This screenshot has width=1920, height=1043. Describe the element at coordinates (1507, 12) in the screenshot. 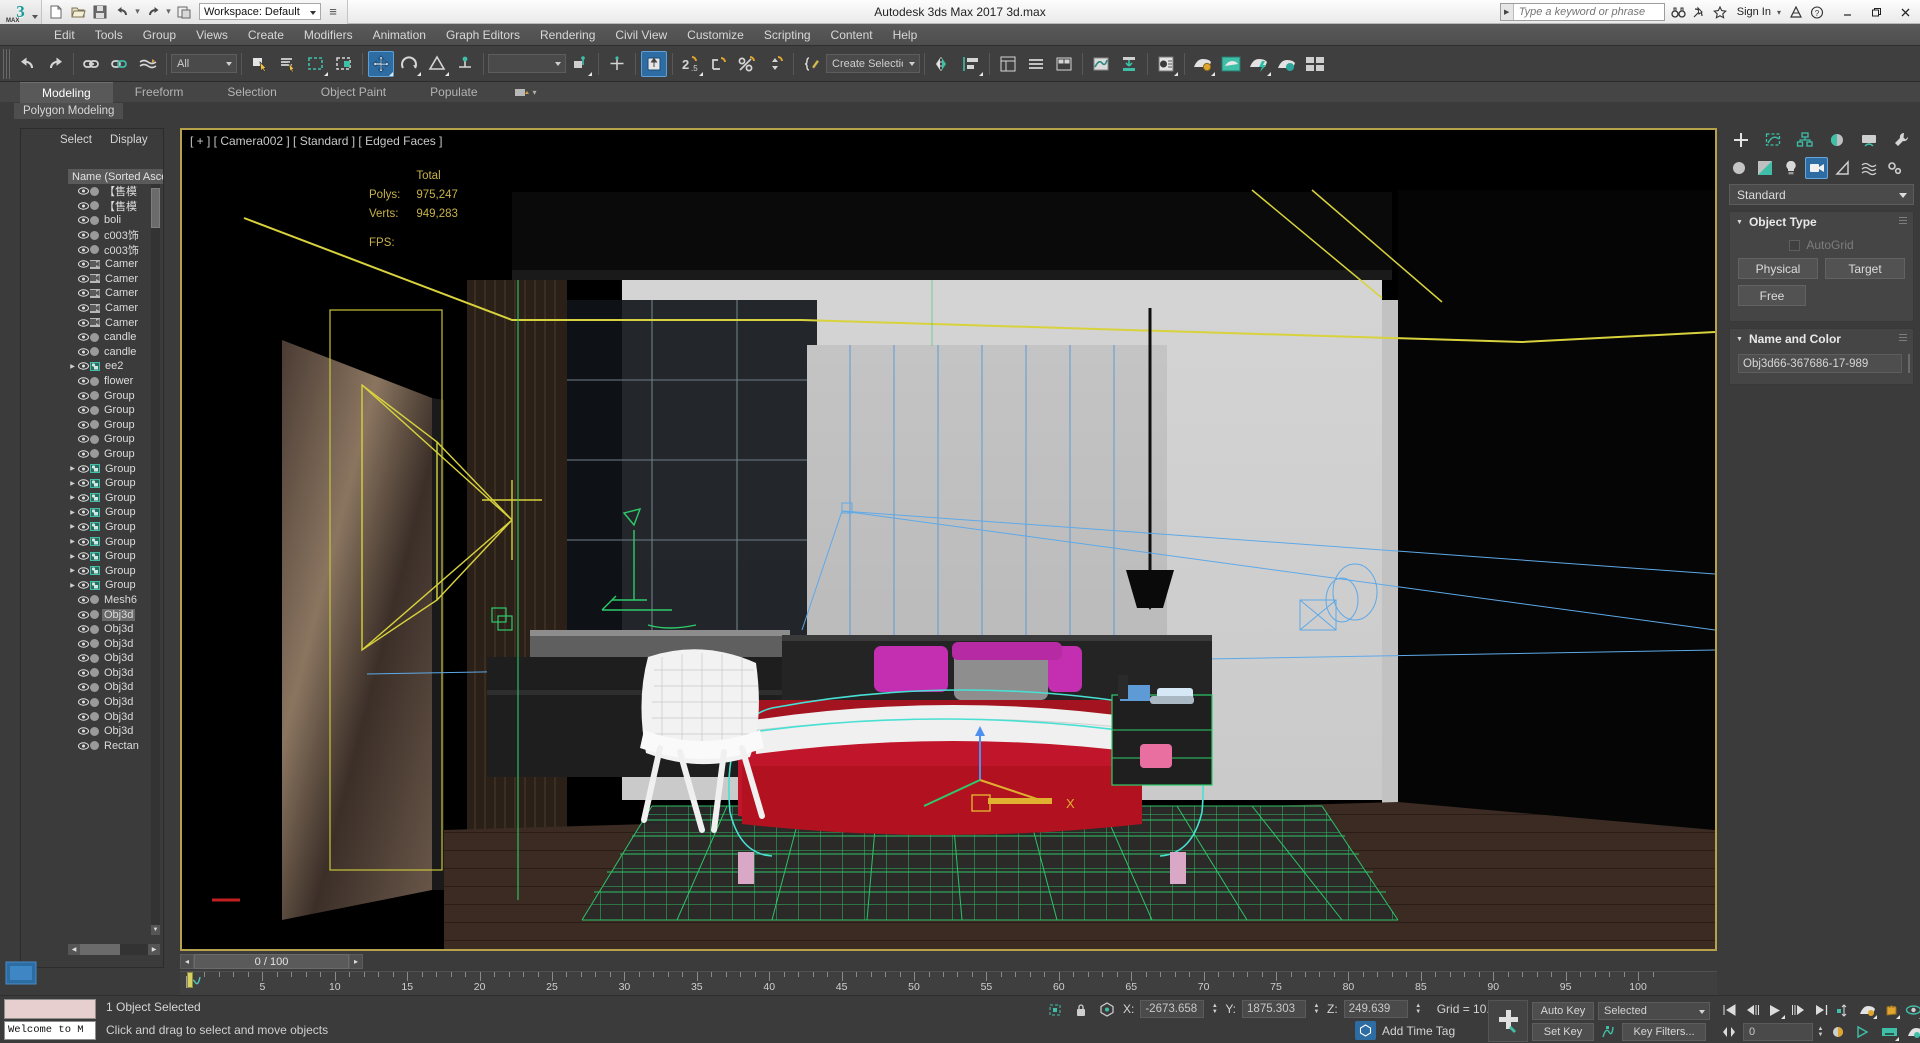

I see `search-expand-icon: ▶` at that location.